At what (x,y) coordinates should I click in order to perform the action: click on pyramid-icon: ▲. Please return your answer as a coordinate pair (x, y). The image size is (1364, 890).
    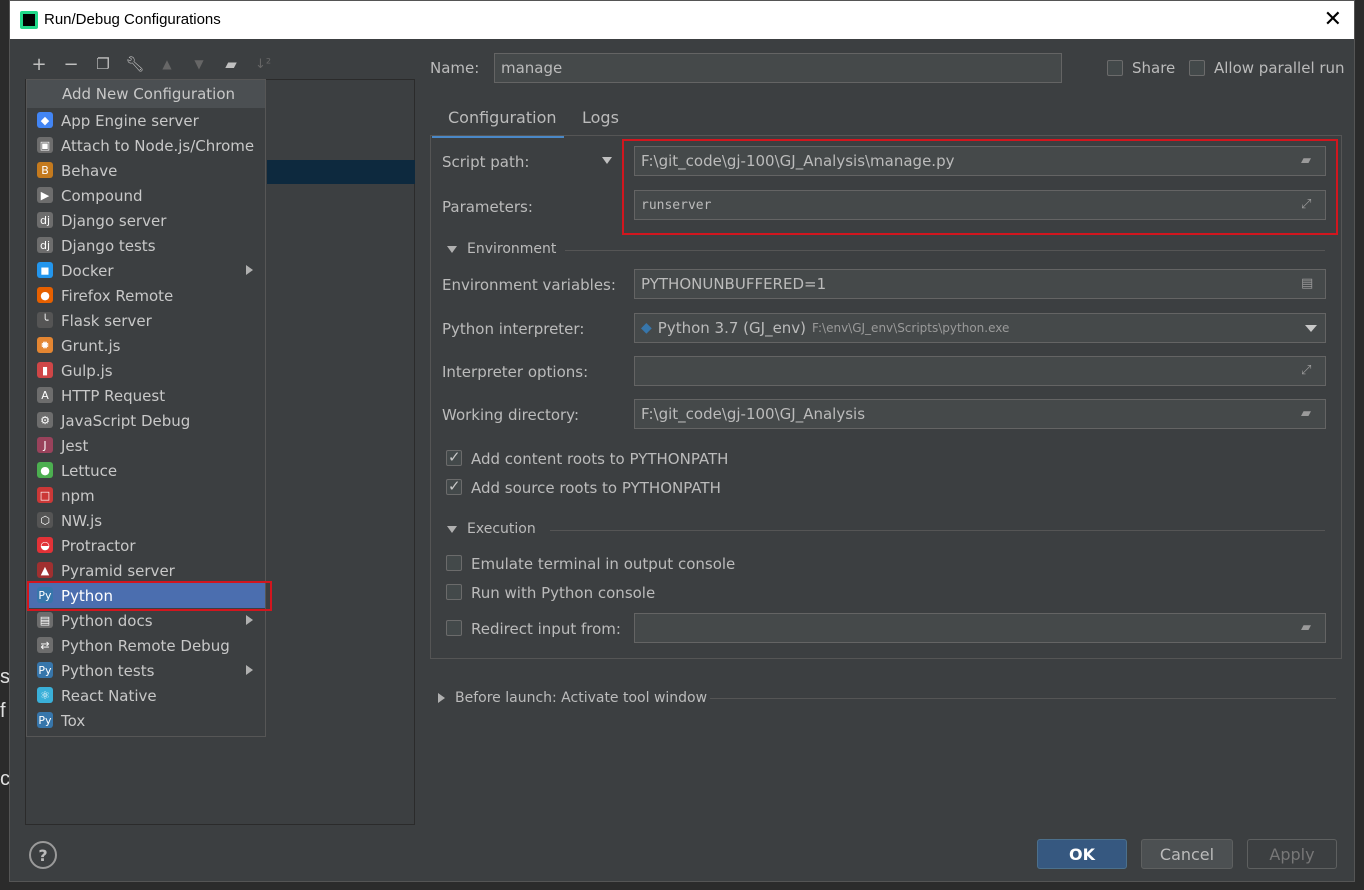
    Looking at the image, I should click on (45, 570).